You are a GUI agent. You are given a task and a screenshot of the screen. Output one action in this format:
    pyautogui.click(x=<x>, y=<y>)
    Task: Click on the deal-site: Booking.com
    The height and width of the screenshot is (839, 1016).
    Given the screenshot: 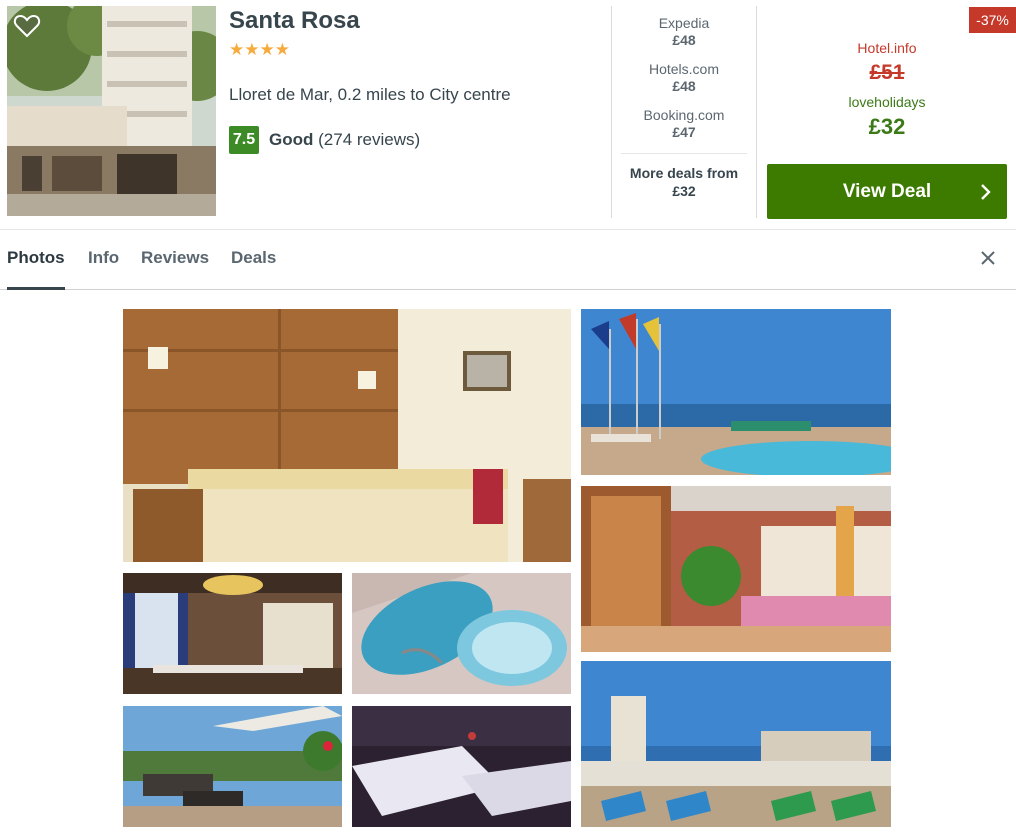 What is the action you would take?
    pyautogui.click(x=684, y=115)
    